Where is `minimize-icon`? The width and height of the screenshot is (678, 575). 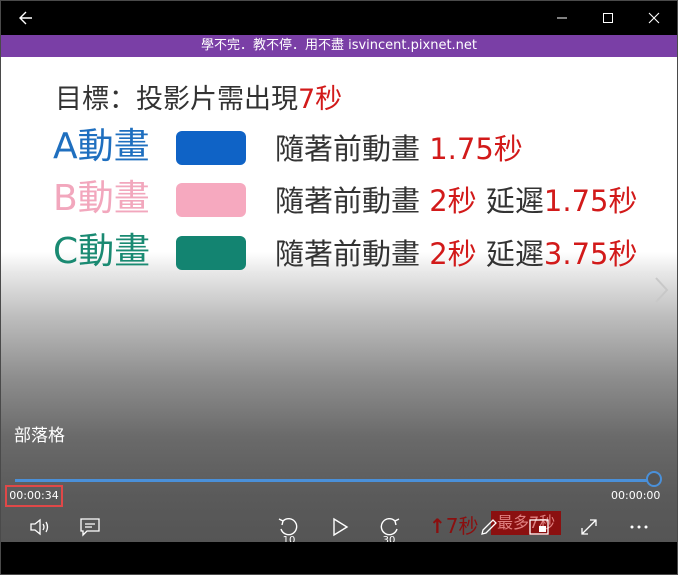 minimize-icon is located at coordinates (562, 18).